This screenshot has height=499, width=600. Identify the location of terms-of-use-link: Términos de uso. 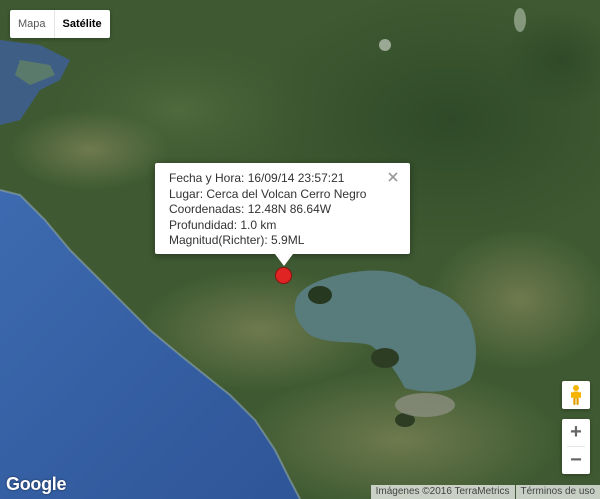
(557, 492).